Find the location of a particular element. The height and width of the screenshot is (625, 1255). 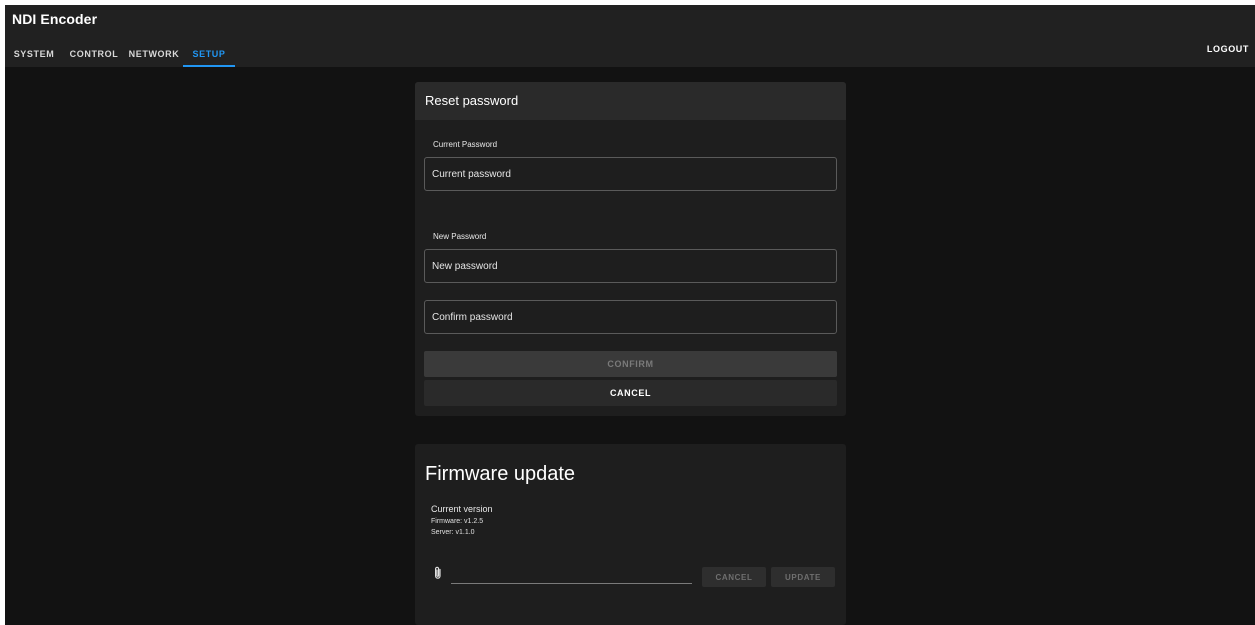

new-password-input is located at coordinates (630, 266).